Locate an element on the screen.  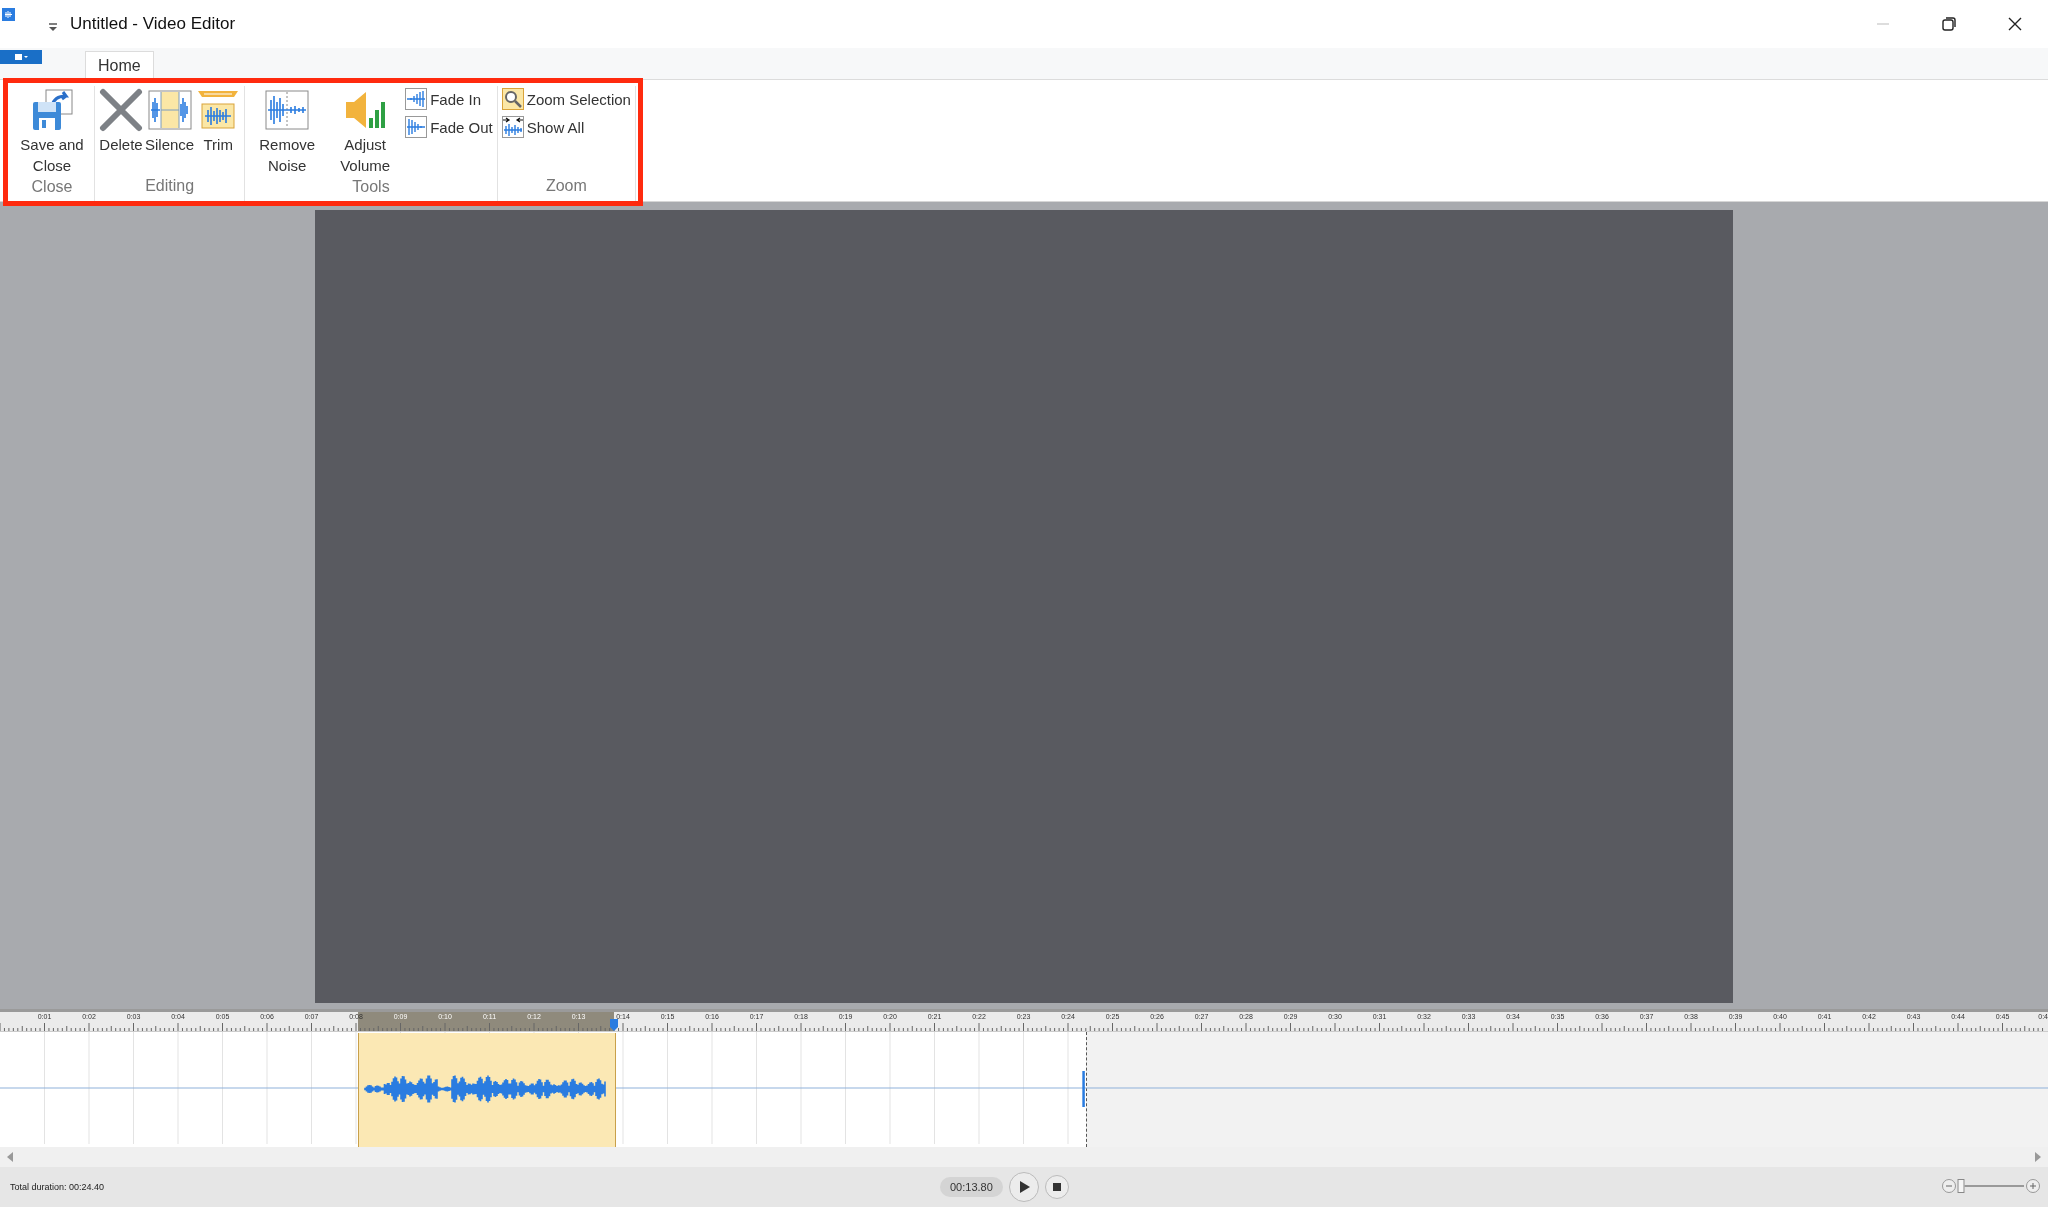
ribbon-button: Delete is located at coordinates (121, 131).